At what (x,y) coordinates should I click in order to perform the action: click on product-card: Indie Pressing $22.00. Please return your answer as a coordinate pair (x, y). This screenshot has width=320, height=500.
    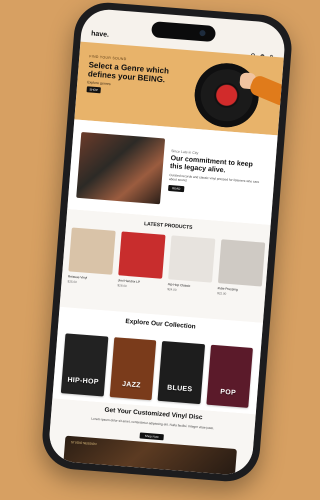
    Looking at the image, I should click on (241, 268).